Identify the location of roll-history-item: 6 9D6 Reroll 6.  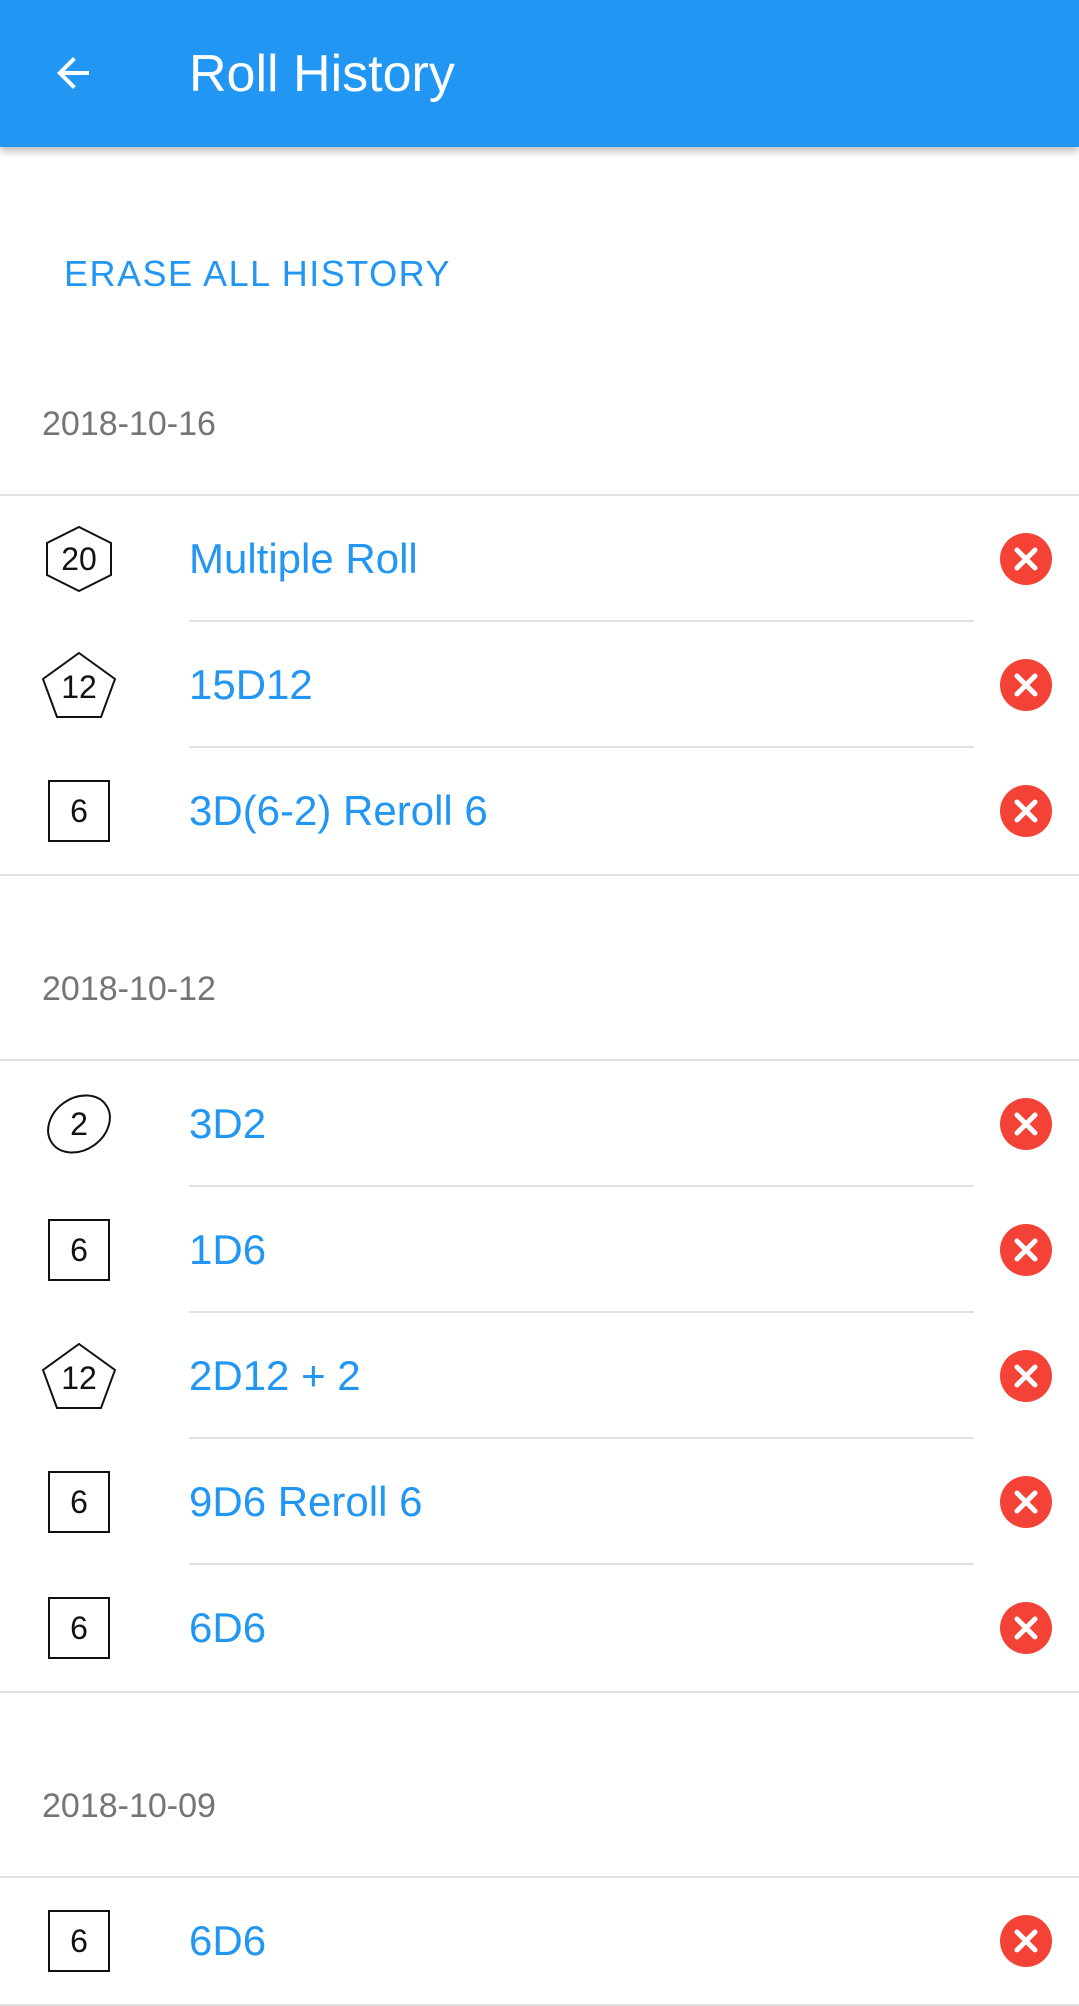
(539, 1502).